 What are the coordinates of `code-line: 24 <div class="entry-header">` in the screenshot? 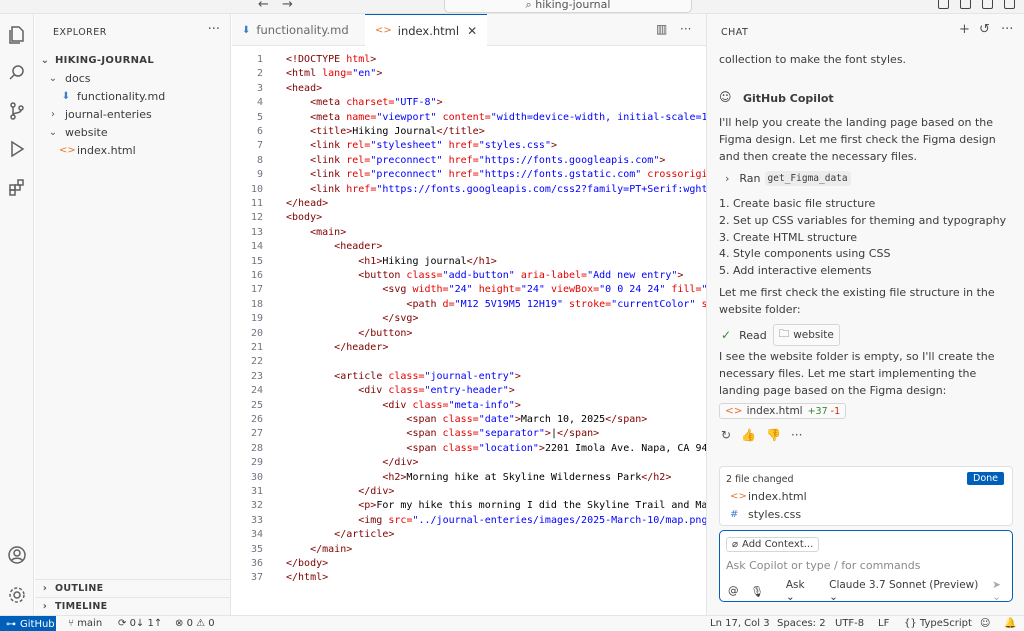 It's located at (469, 392).